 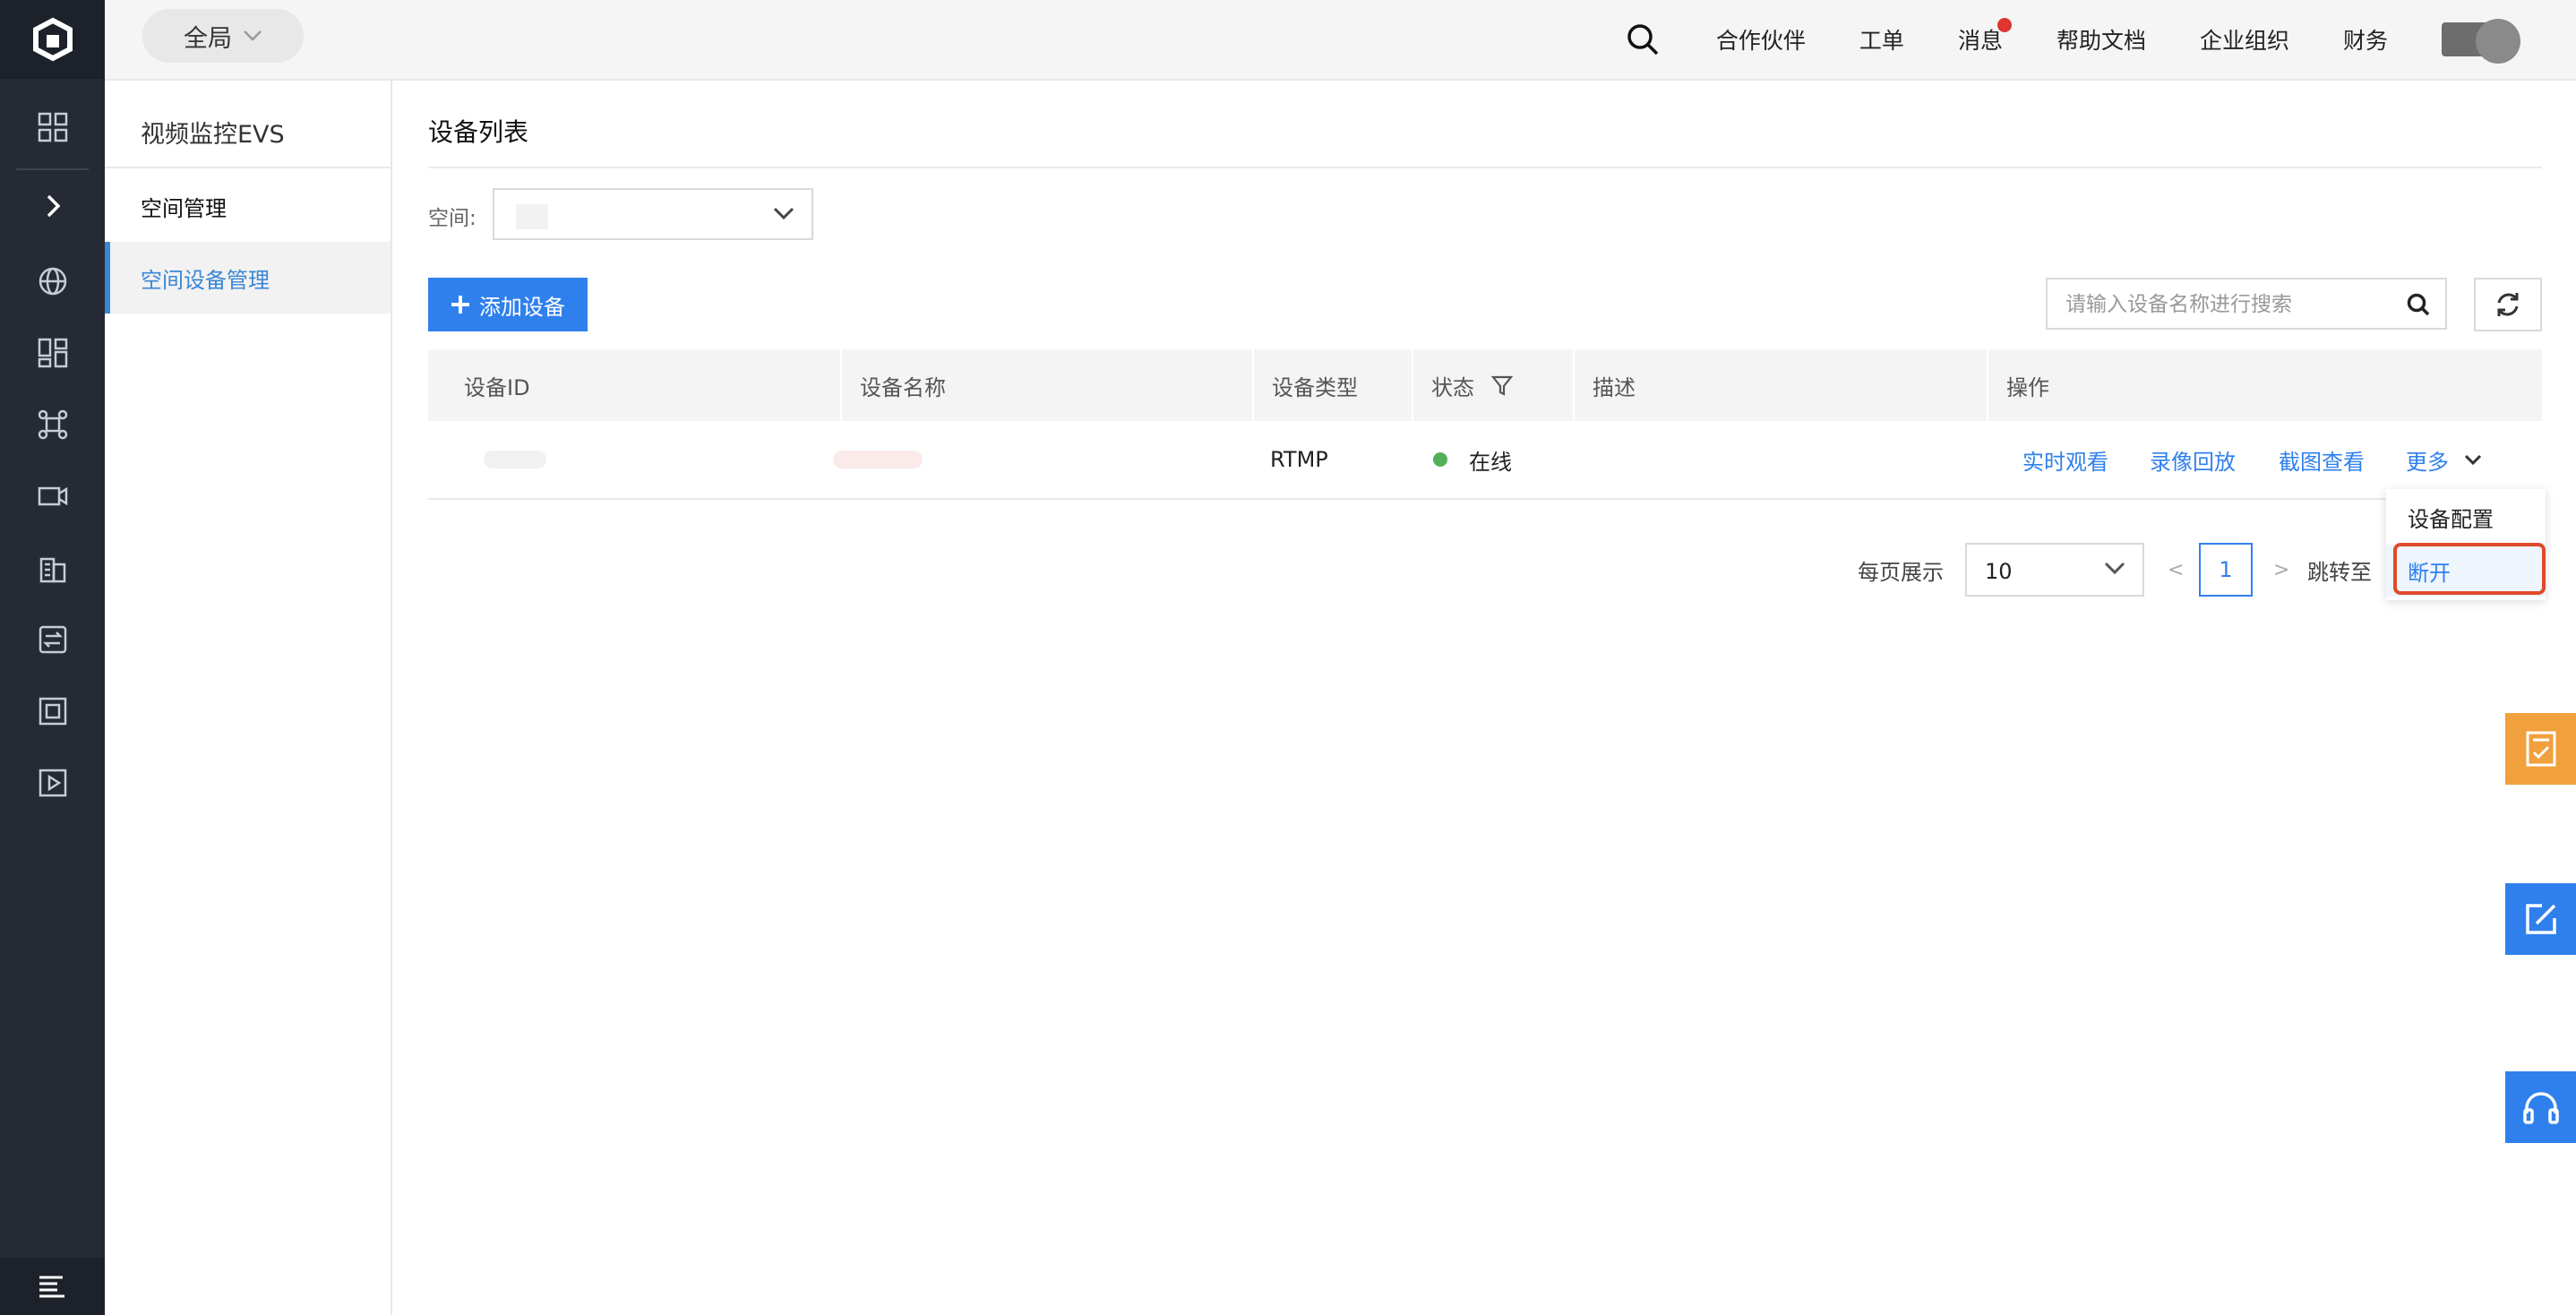 I want to click on building-icon, so click(x=52, y=568).